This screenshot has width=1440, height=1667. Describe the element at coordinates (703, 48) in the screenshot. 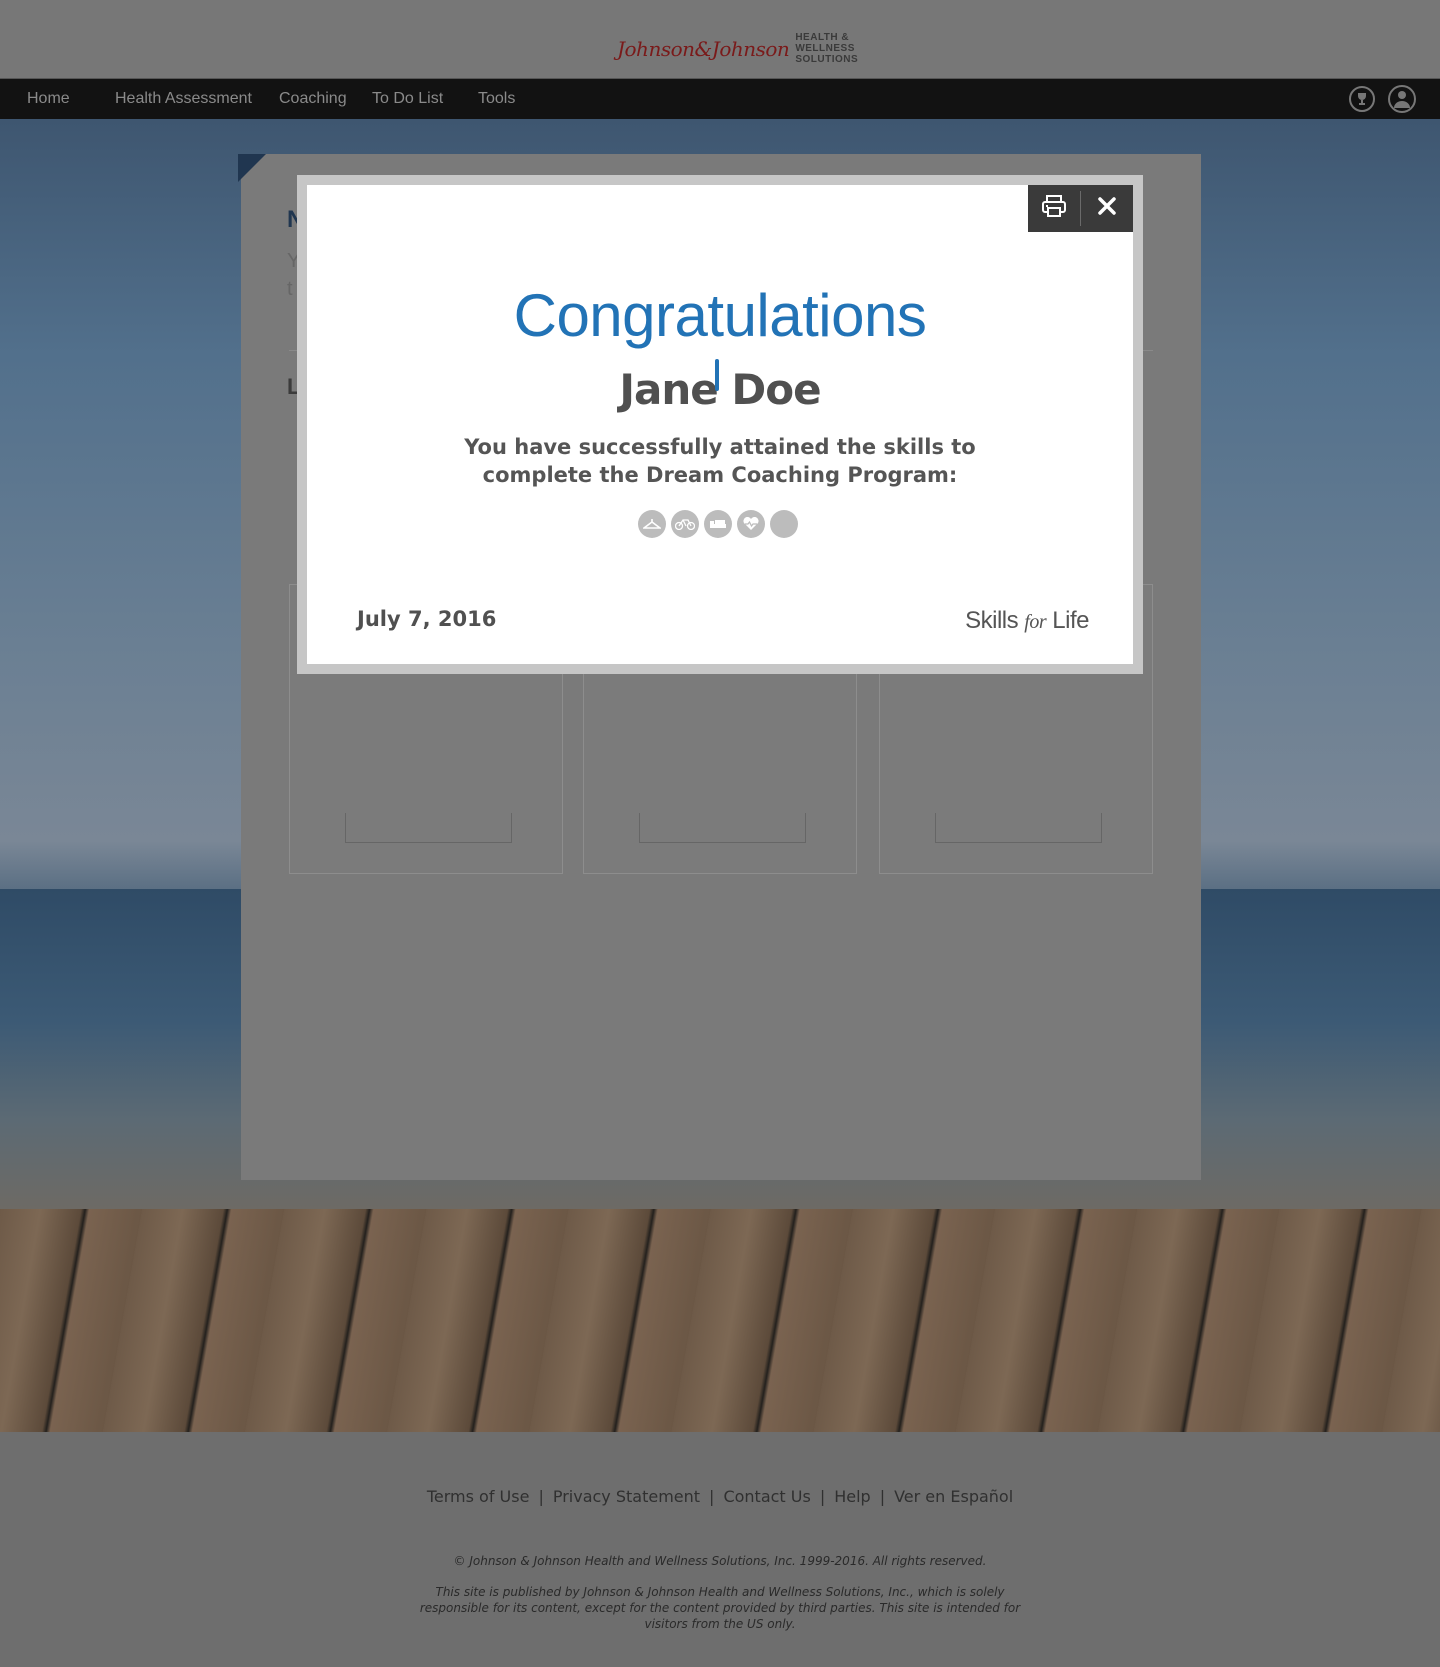

I see `logo-script: Johnson&Johnson` at that location.